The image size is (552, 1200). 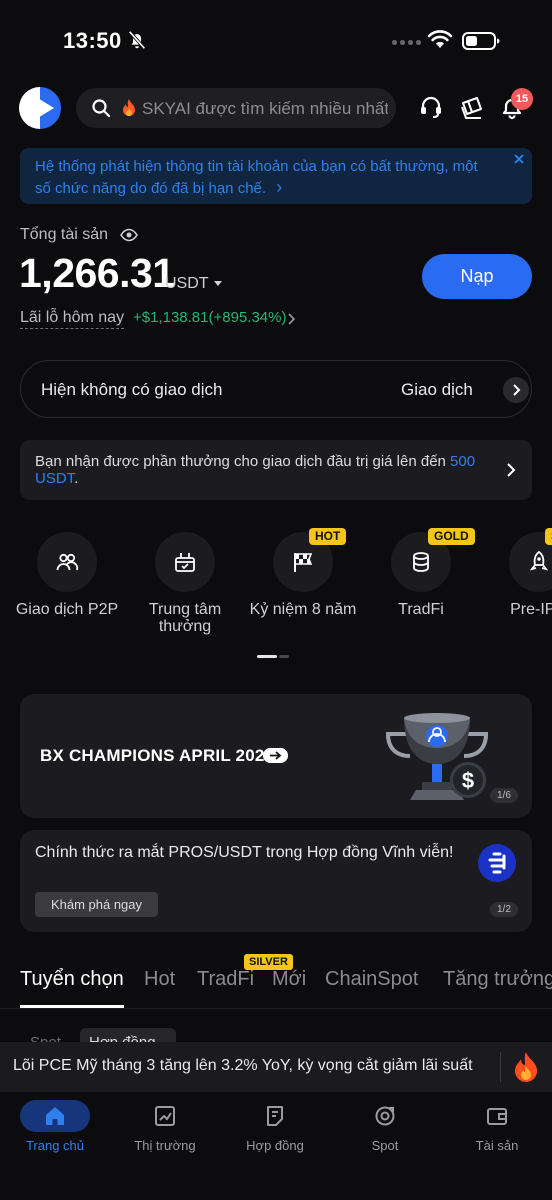 I want to click on nav-spot: Spot, so click(x=385, y=1126).